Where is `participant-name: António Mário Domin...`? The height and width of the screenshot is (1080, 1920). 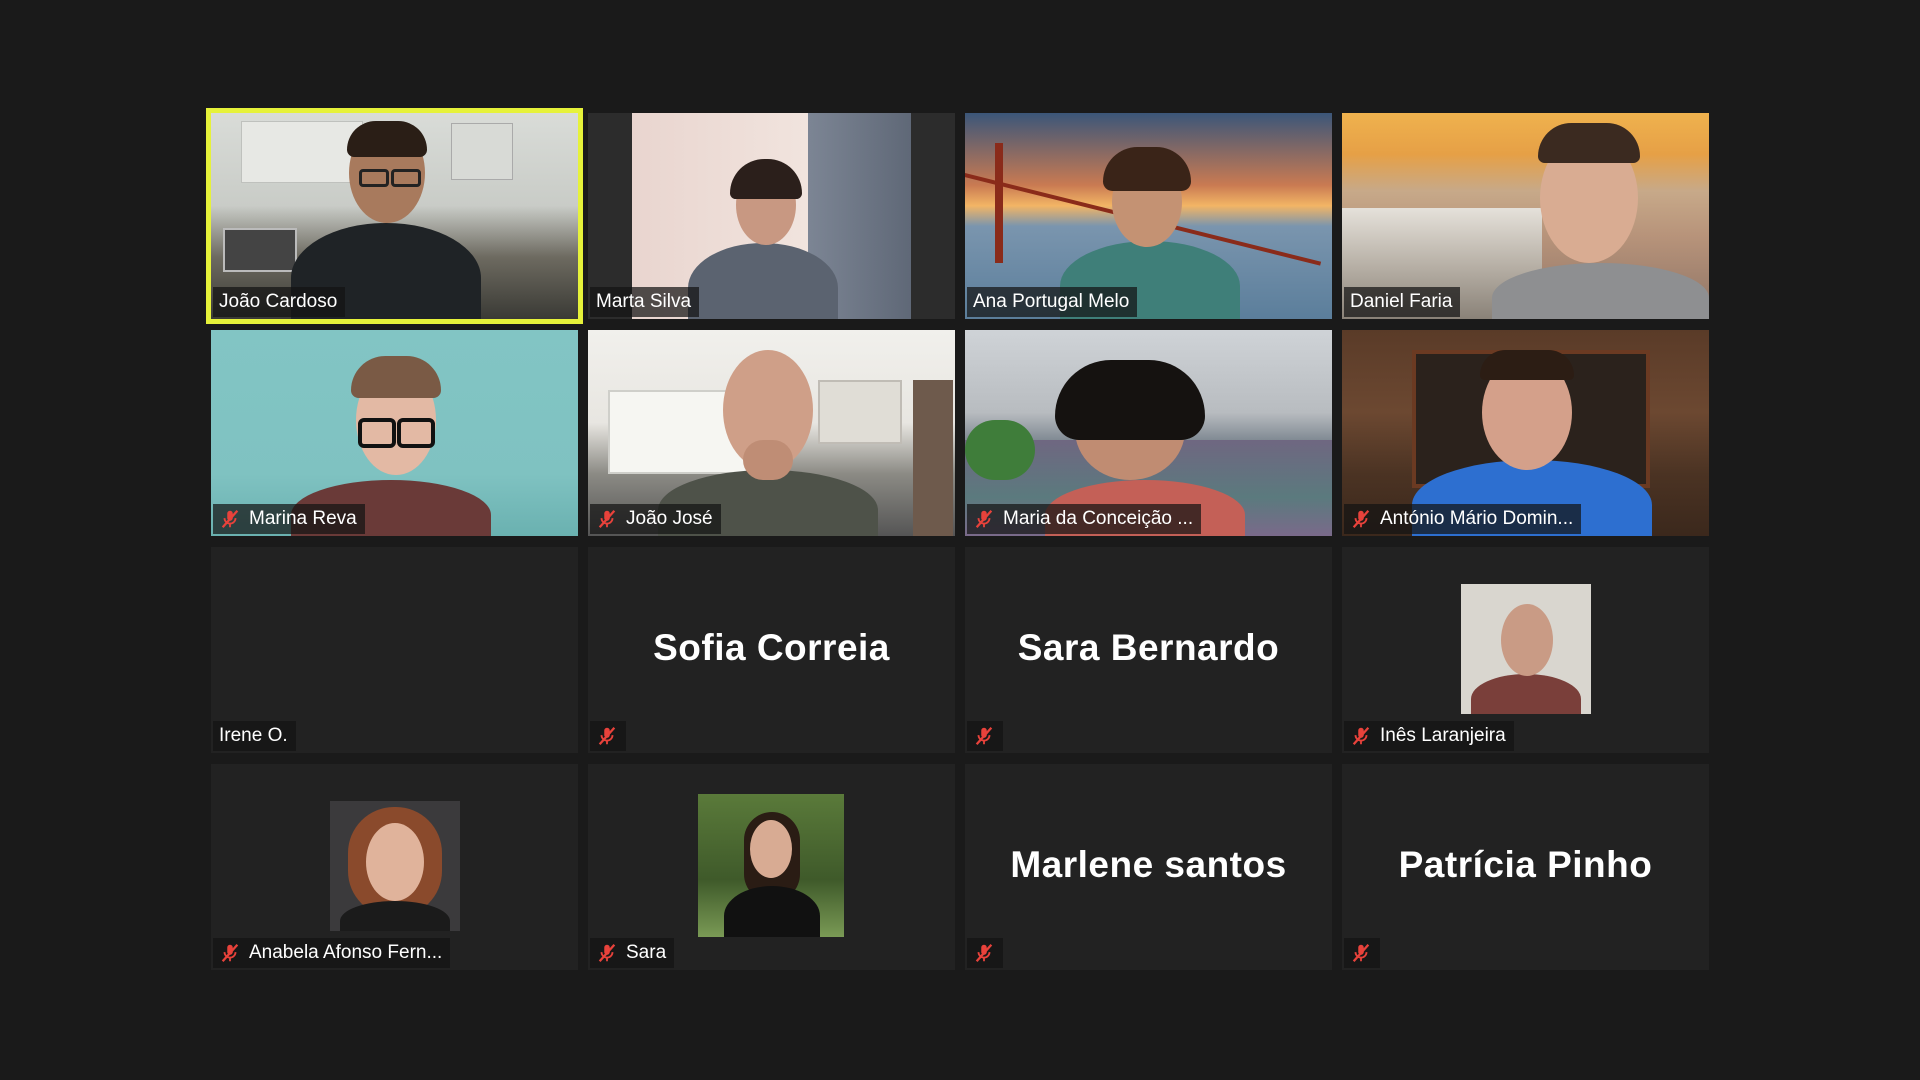
participant-name: António Mário Domin... is located at coordinates (1477, 518).